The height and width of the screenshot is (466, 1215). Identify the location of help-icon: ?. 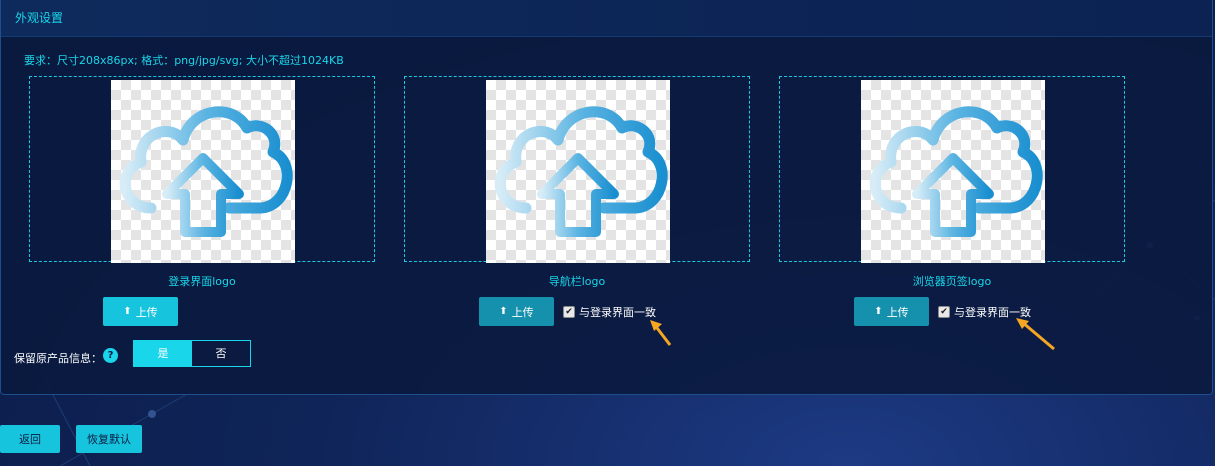
(110, 355).